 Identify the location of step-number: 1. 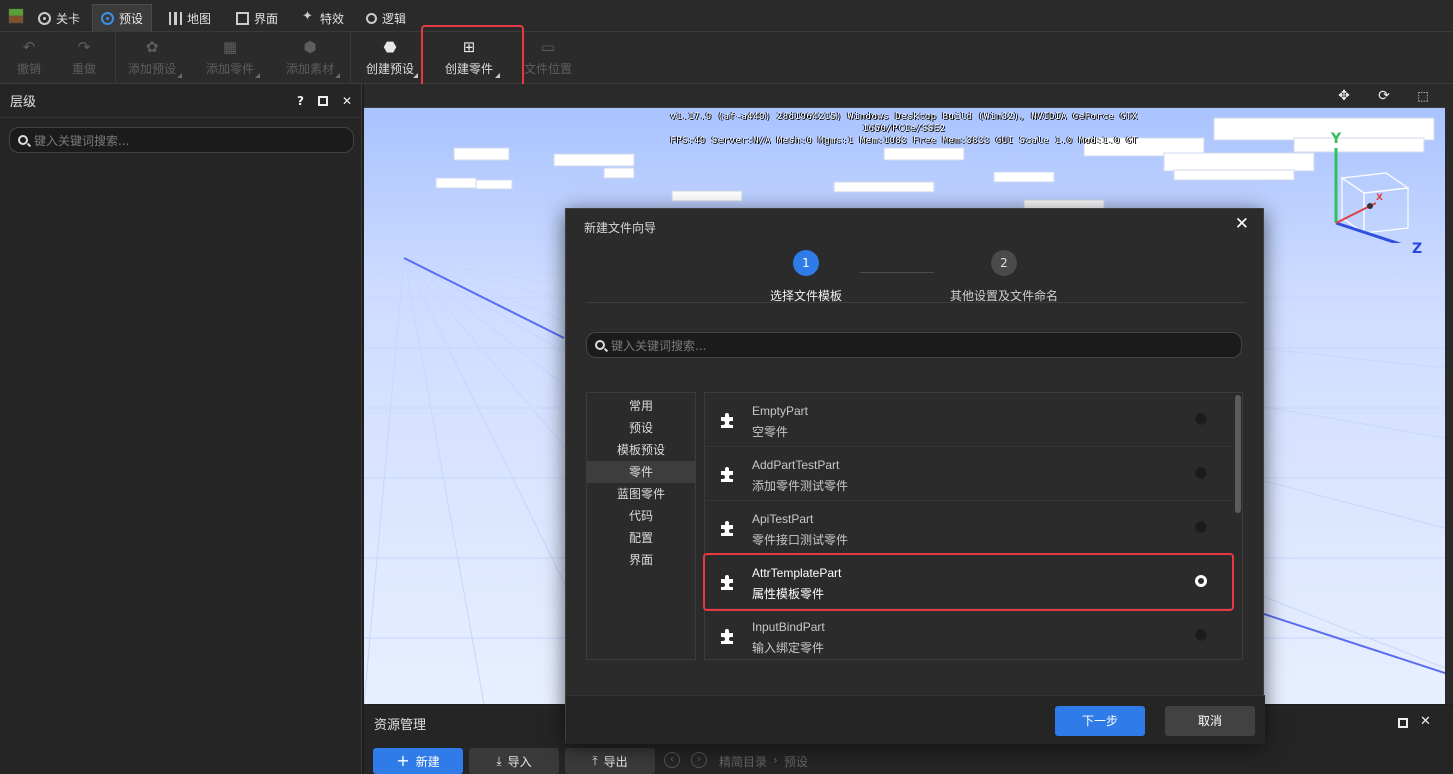
(806, 263).